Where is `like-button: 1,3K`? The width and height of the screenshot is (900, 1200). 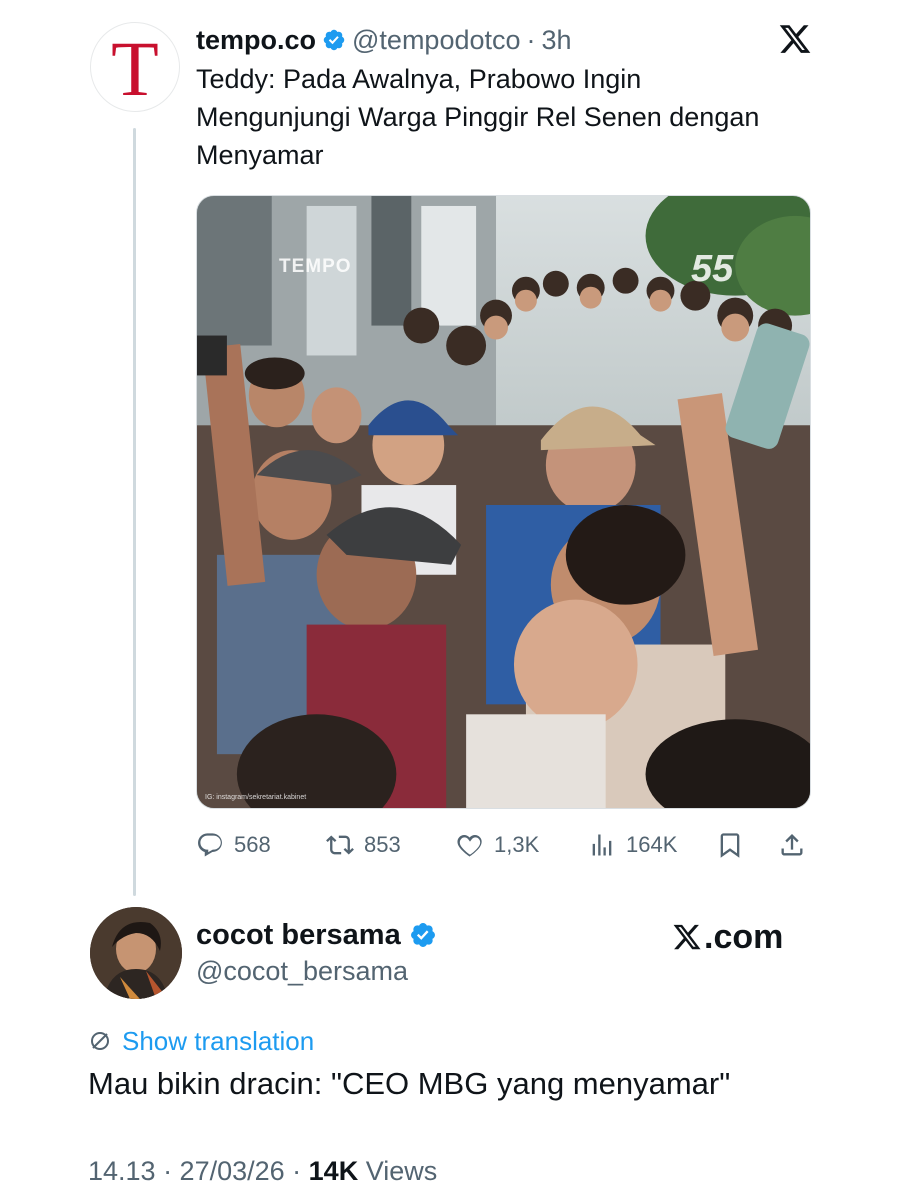 like-button: 1,3K is located at coordinates (497, 845).